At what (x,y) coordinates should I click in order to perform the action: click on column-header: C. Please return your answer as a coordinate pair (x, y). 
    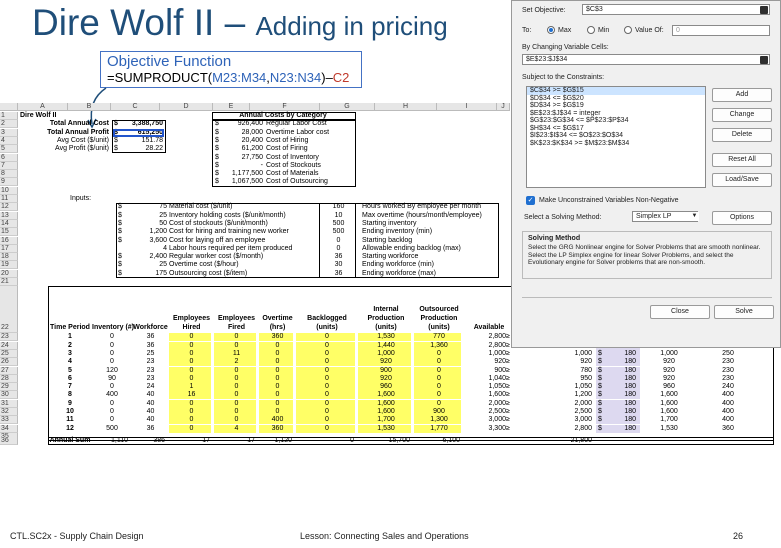
    Looking at the image, I should click on (135, 107).